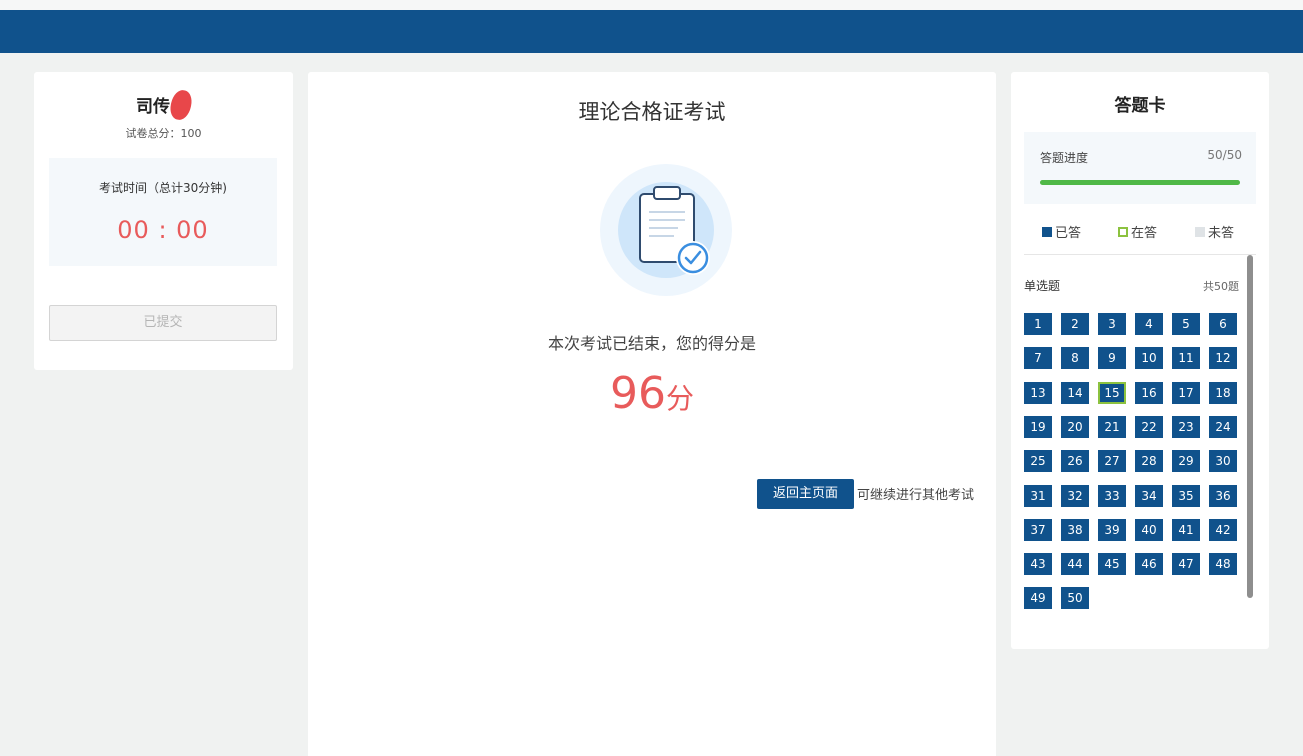 The height and width of the screenshot is (756, 1303). Describe the element at coordinates (1200, 231) in the screenshot. I see `unanswered-swatch` at that location.